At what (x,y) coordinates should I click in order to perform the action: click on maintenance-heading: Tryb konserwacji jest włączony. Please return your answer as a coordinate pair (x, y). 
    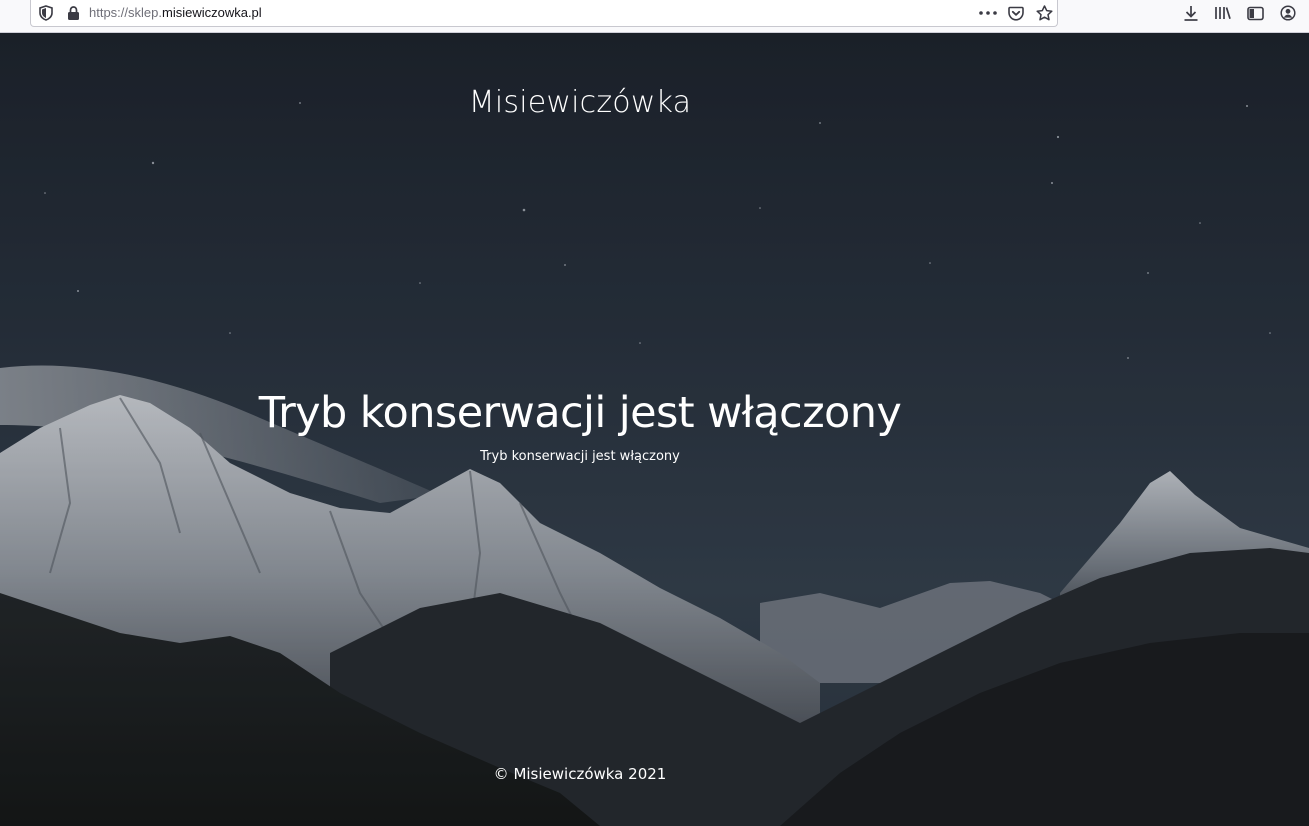
    Looking at the image, I should click on (580, 413).